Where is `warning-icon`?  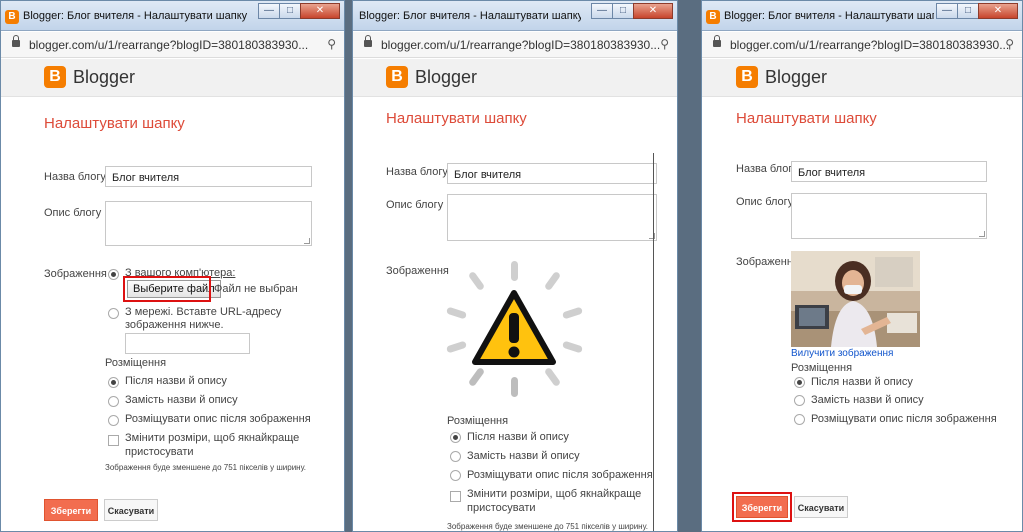 warning-icon is located at coordinates (514, 327).